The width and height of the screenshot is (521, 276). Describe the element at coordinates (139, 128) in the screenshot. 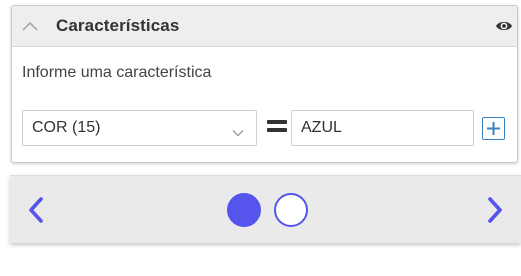

I see `characteristic-select: COR (15)` at that location.